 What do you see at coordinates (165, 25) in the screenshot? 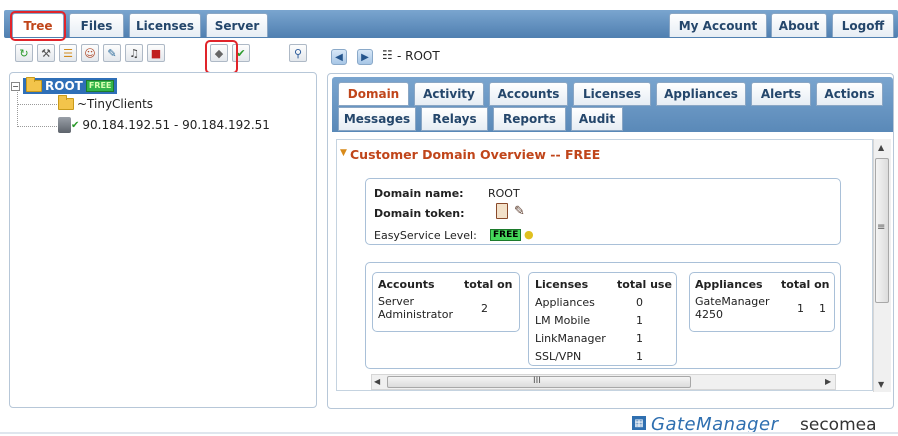
I see `tab-licenses: Licenses` at bounding box center [165, 25].